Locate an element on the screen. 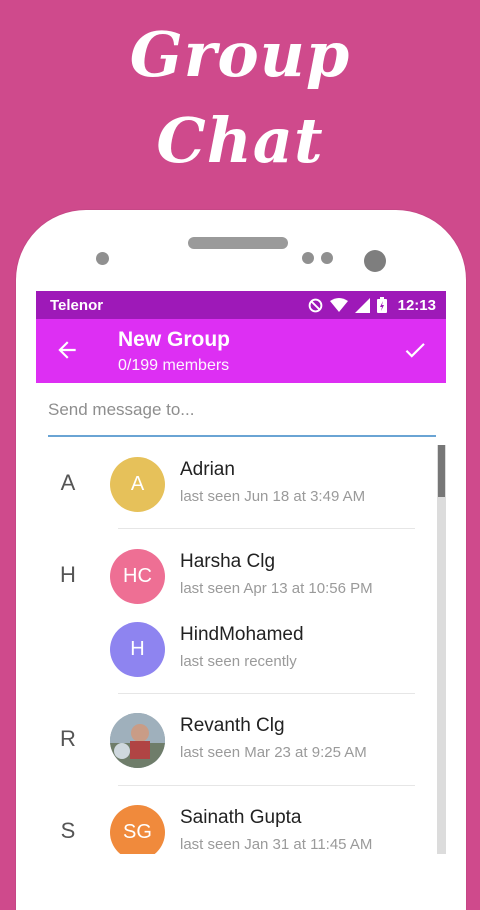  page-title: New Group is located at coordinates (174, 339).